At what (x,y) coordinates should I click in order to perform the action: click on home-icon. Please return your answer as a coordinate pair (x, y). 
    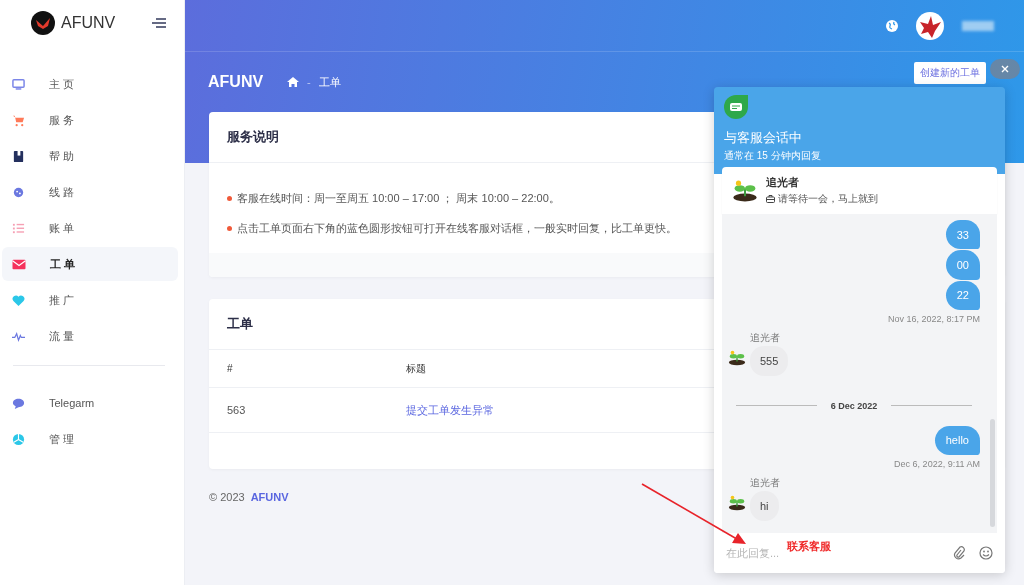
    Looking at the image, I should click on (293, 82).